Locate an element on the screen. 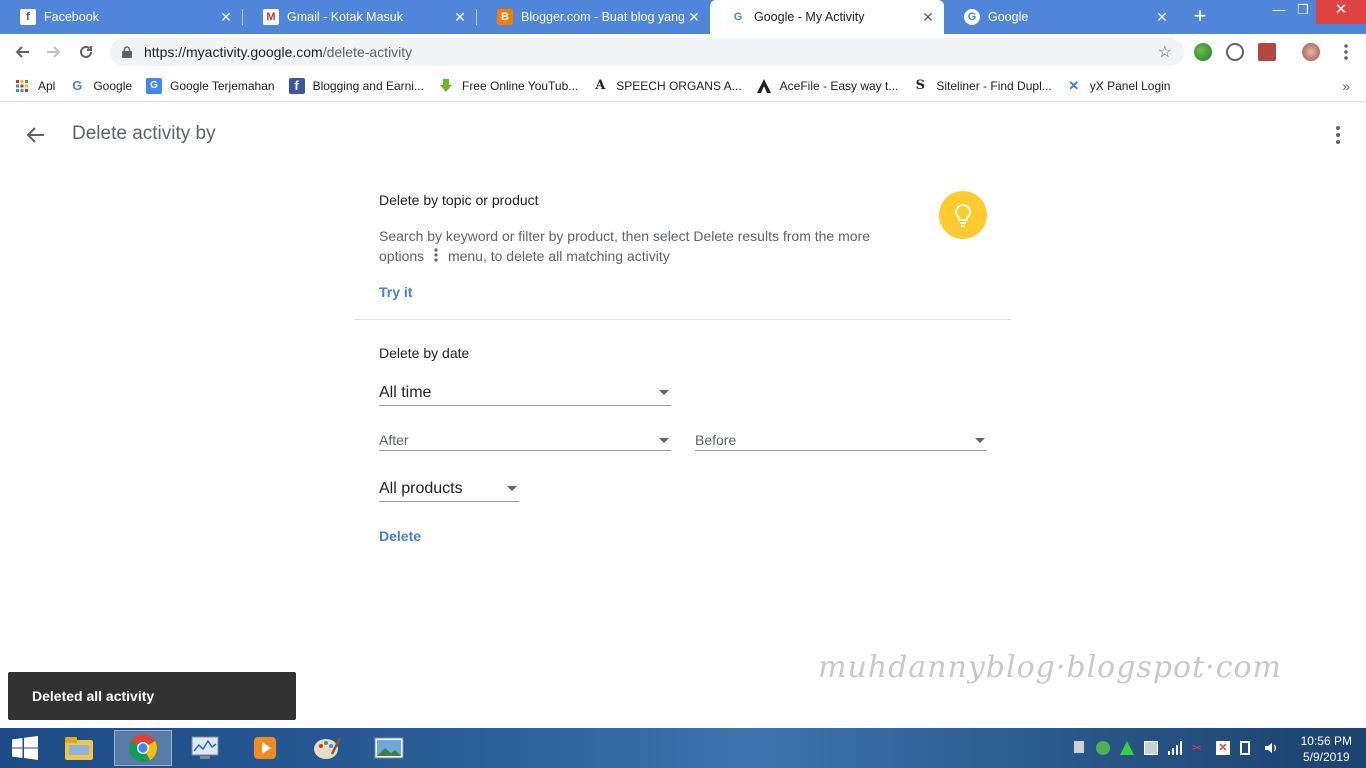 Image resolution: width=1366 pixels, height=768 pixels. extension-pdf-icon is located at coordinates (1267, 52).